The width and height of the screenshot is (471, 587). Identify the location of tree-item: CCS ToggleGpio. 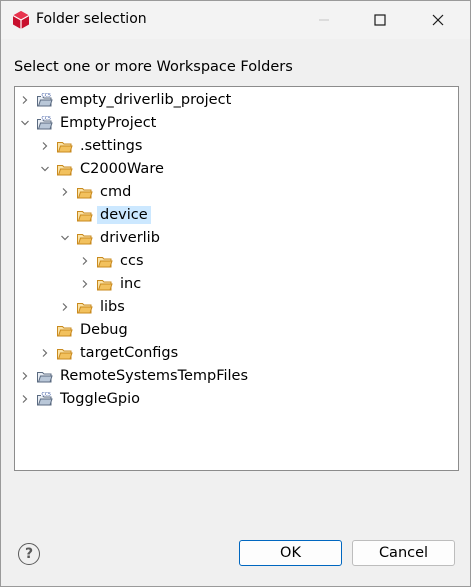
(81, 399).